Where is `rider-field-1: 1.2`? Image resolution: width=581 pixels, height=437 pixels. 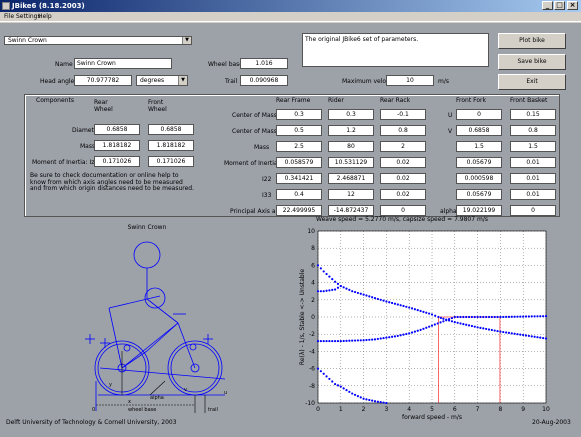 rider-field-1: 1.2 is located at coordinates (351, 130).